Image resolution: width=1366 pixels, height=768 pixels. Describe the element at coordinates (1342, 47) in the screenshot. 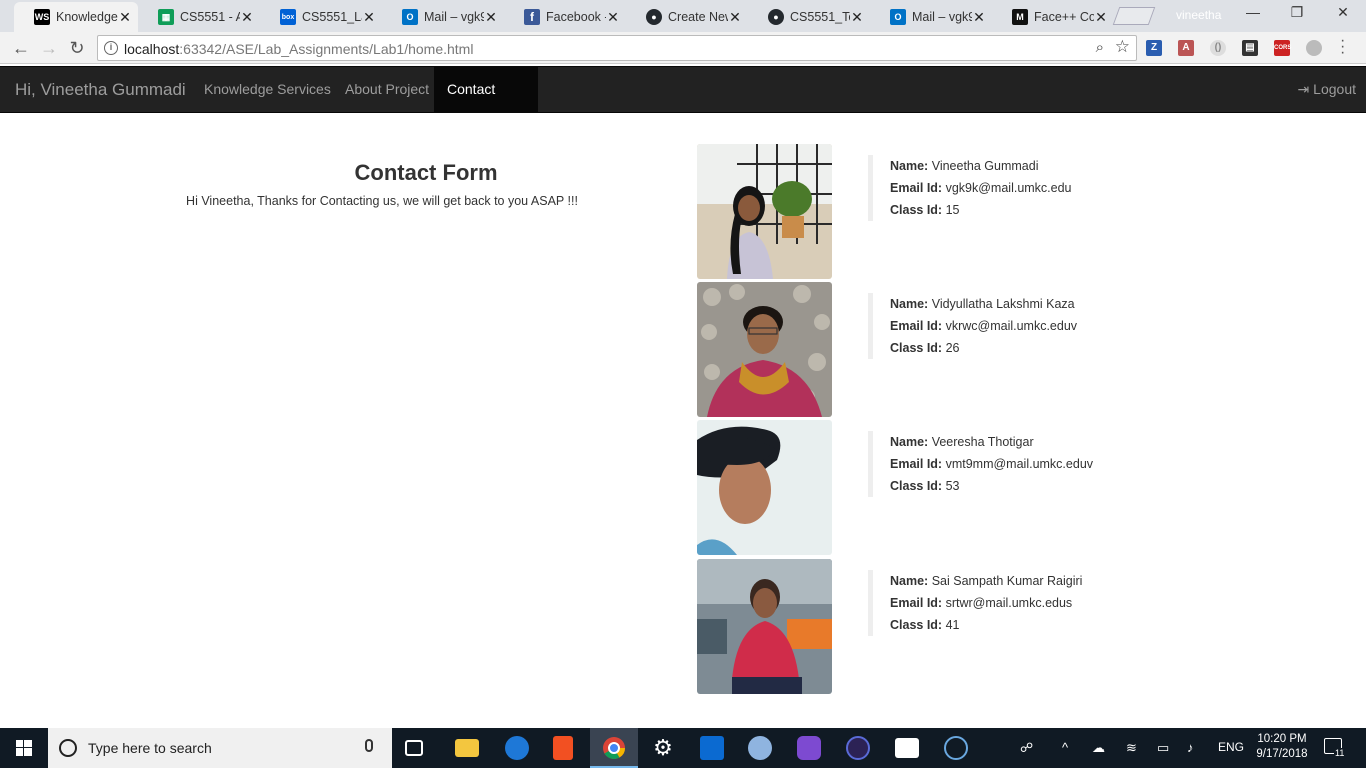

I see `menu-dots-icon: · · ·` at that location.